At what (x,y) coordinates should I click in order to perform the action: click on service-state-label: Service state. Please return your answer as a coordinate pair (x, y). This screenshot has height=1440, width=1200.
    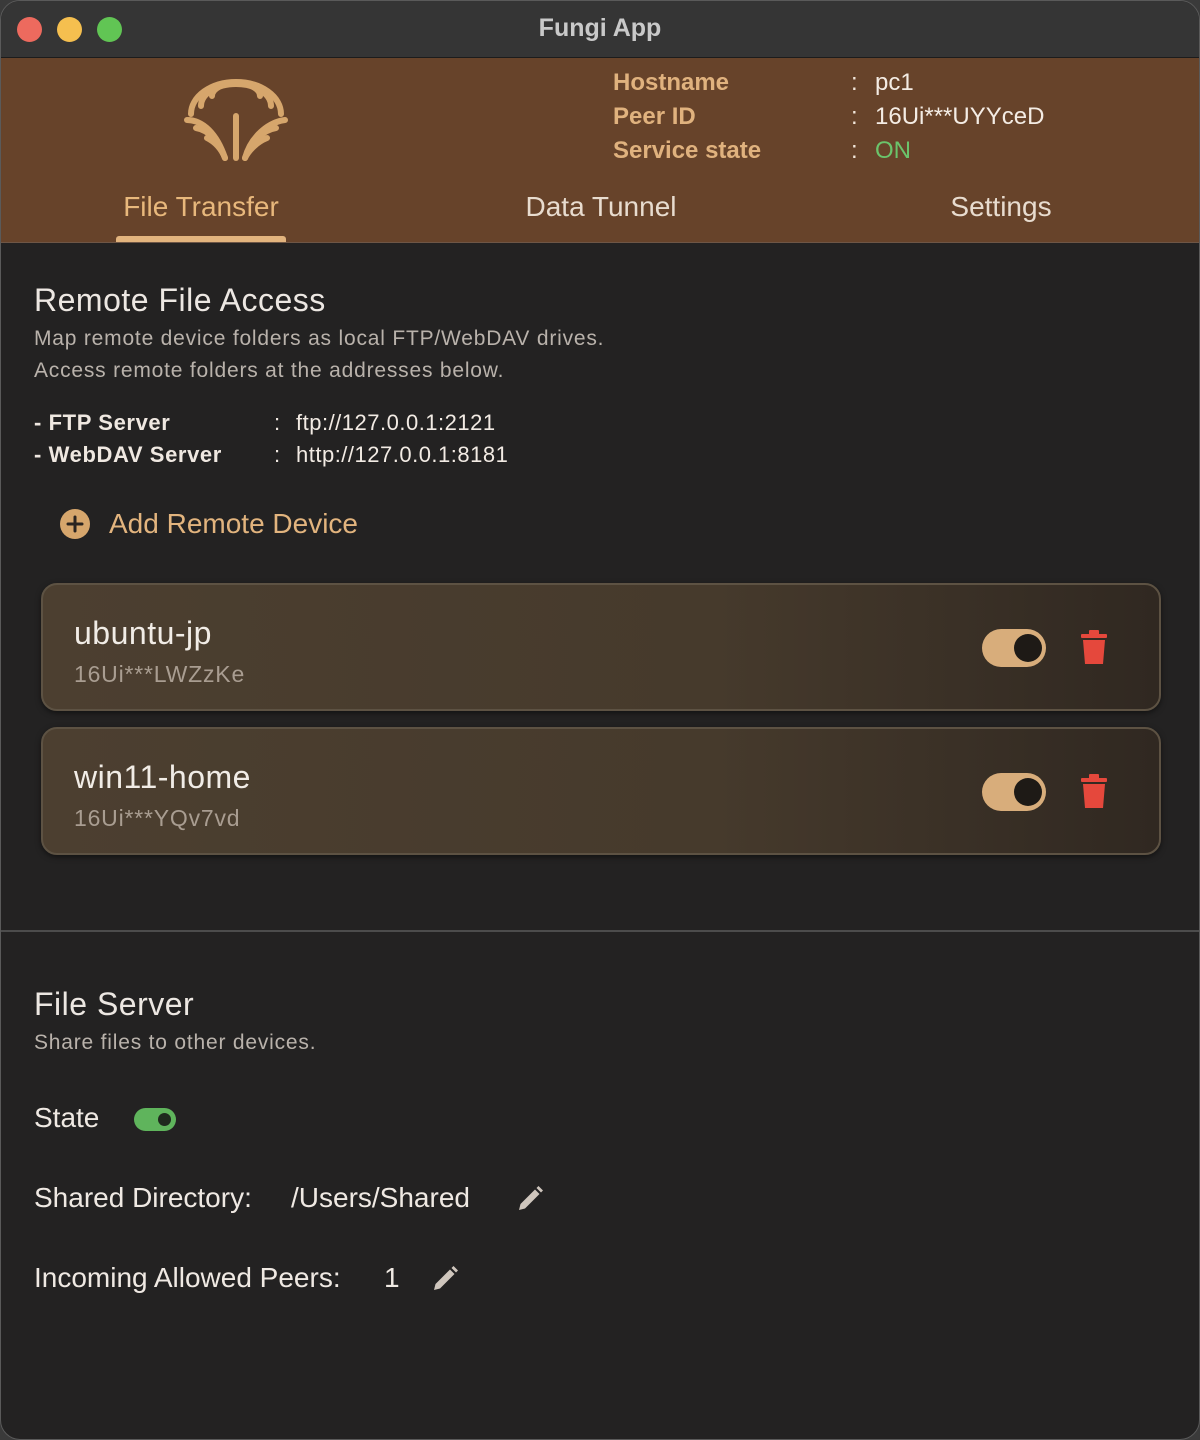
    Looking at the image, I should click on (687, 150).